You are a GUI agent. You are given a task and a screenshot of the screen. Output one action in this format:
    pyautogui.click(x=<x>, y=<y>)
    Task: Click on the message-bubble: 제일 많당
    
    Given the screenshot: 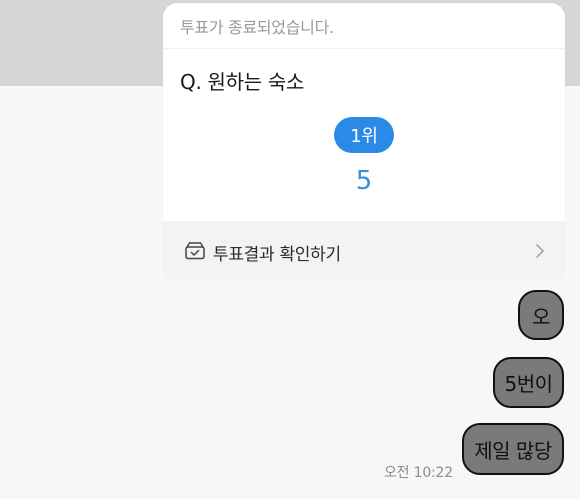 What is the action you would take?
    pyautogui.click(x=513, y=449)
    